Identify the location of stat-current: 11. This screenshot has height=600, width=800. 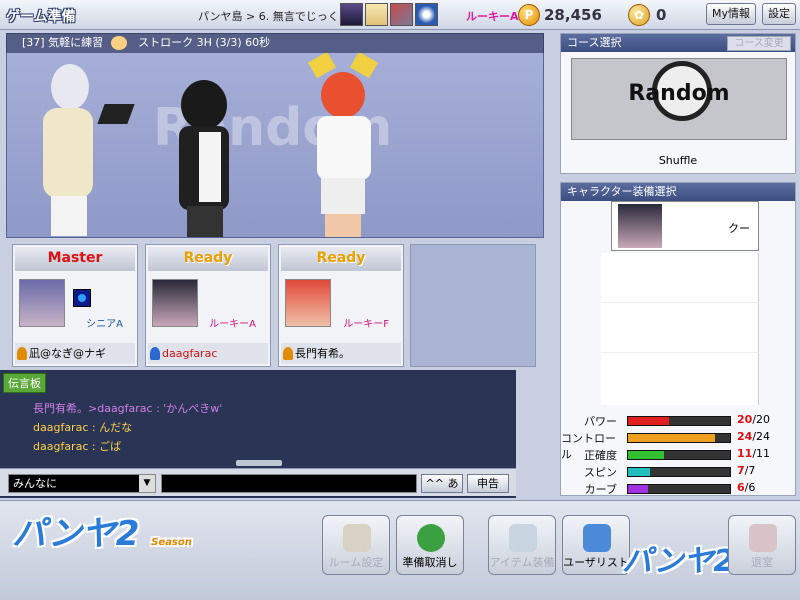
(745, 453).